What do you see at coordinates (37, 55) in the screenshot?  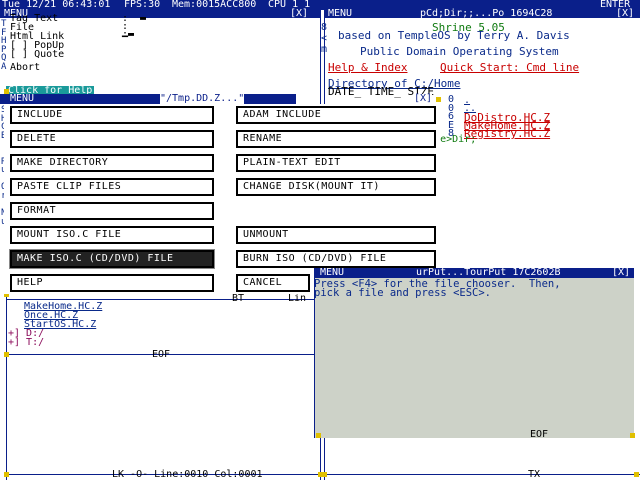 I see `quote-checkbox: [ ] Quote` at bounding box center [37, 55].